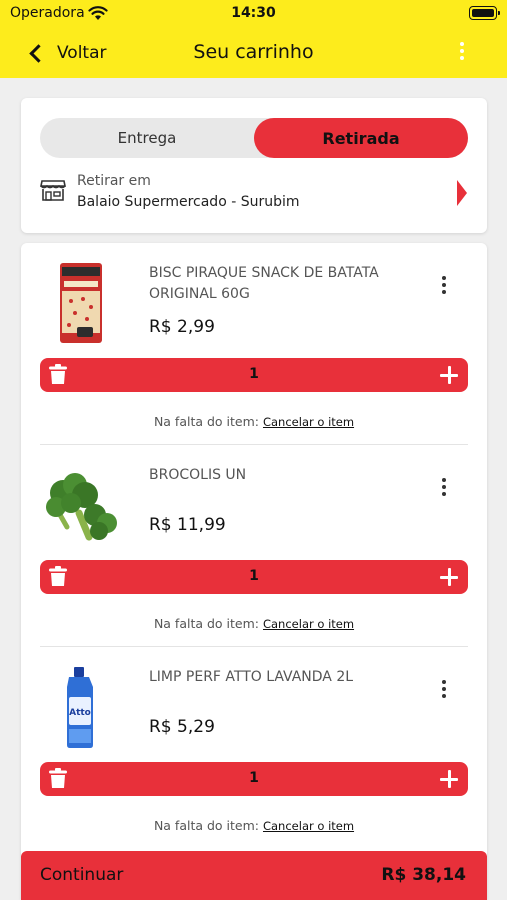 The image size is (507, 900). Describe the element at coordinates (81, 507) in the screenshot. I see `product-image-broccoli` at that location.